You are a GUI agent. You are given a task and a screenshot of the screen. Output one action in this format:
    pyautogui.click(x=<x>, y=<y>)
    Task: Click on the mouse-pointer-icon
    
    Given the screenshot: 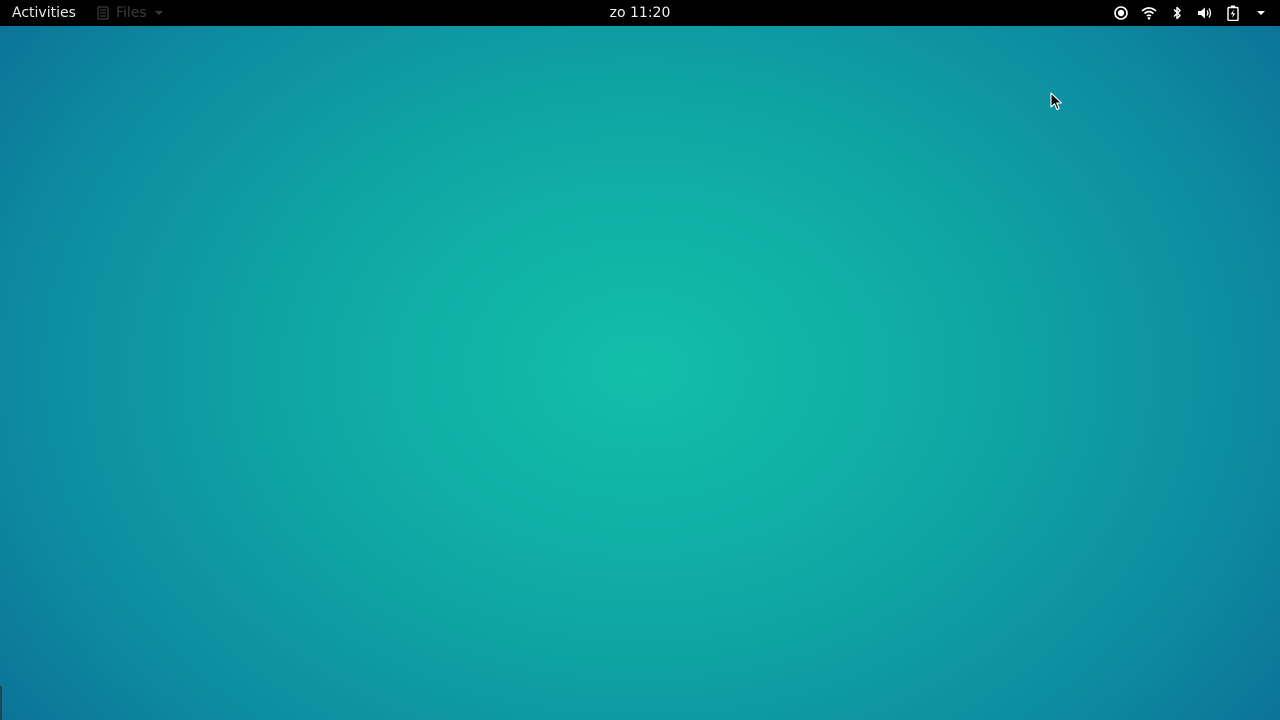 What is the action you would take?
    pyautogui.click(x=1057, y=102)
    